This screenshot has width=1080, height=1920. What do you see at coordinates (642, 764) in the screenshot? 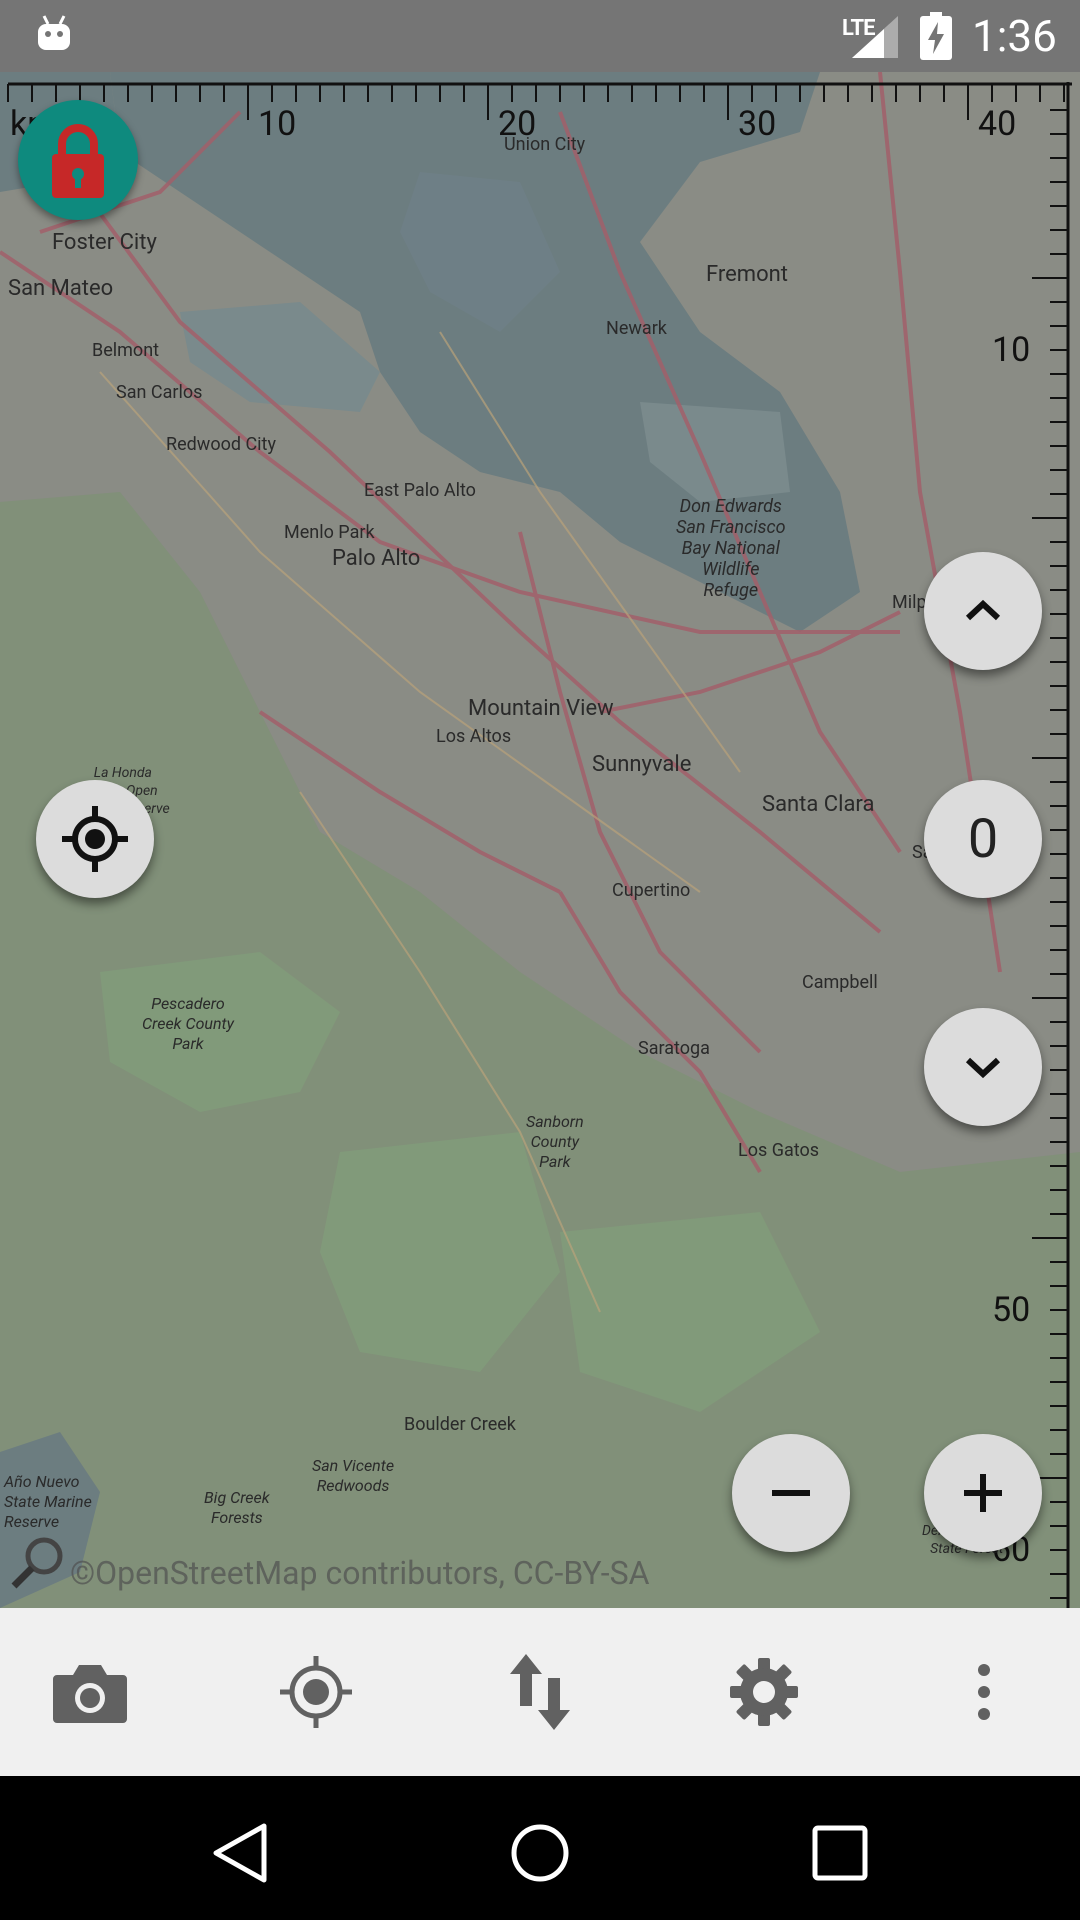
I see `map-label: Sunnyvale` at bounding box center [642, 764].